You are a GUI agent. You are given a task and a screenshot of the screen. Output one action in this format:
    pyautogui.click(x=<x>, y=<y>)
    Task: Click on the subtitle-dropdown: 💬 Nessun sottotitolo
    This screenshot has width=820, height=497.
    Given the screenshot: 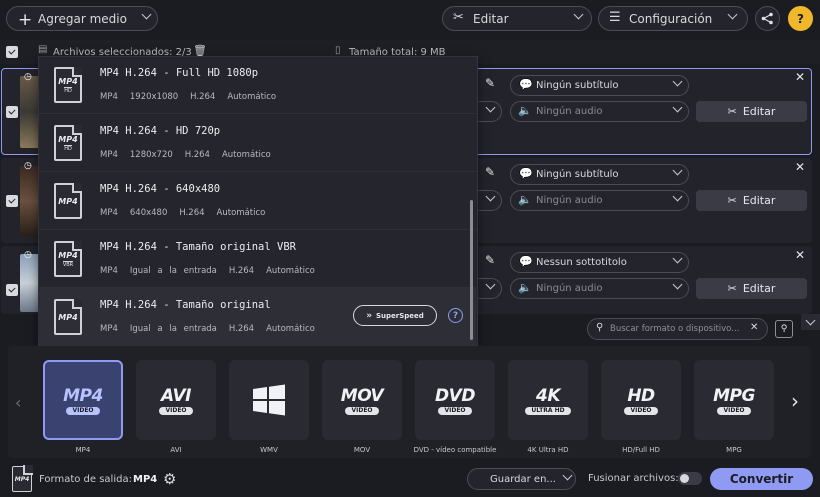 What is the action you would take?
    pyautogui.click(x=599, y=262)
    